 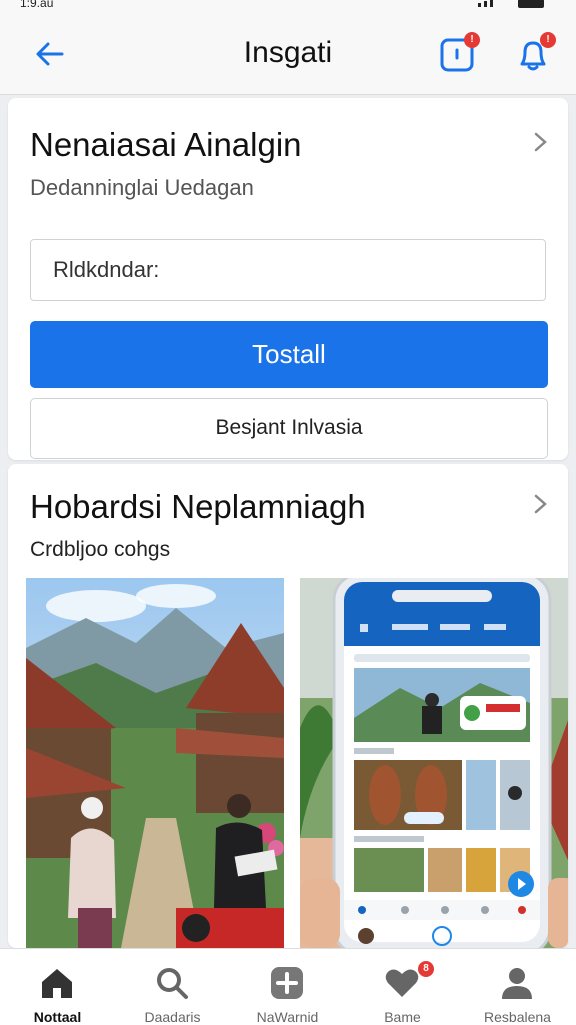 I want to click on heart-icon, so click(x=402, y=983).